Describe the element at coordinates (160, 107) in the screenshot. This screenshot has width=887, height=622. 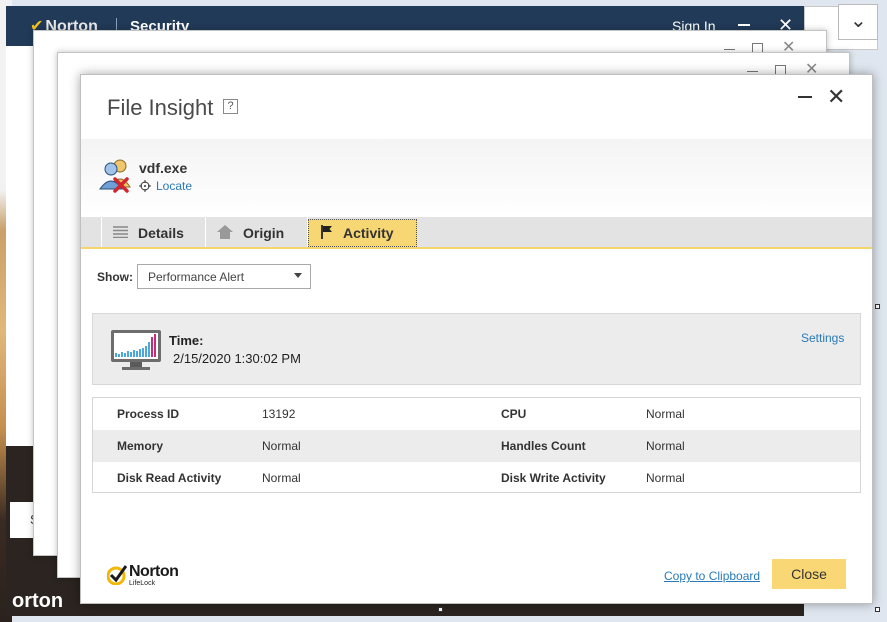
I see `dialog-title: File Insight` at that location.